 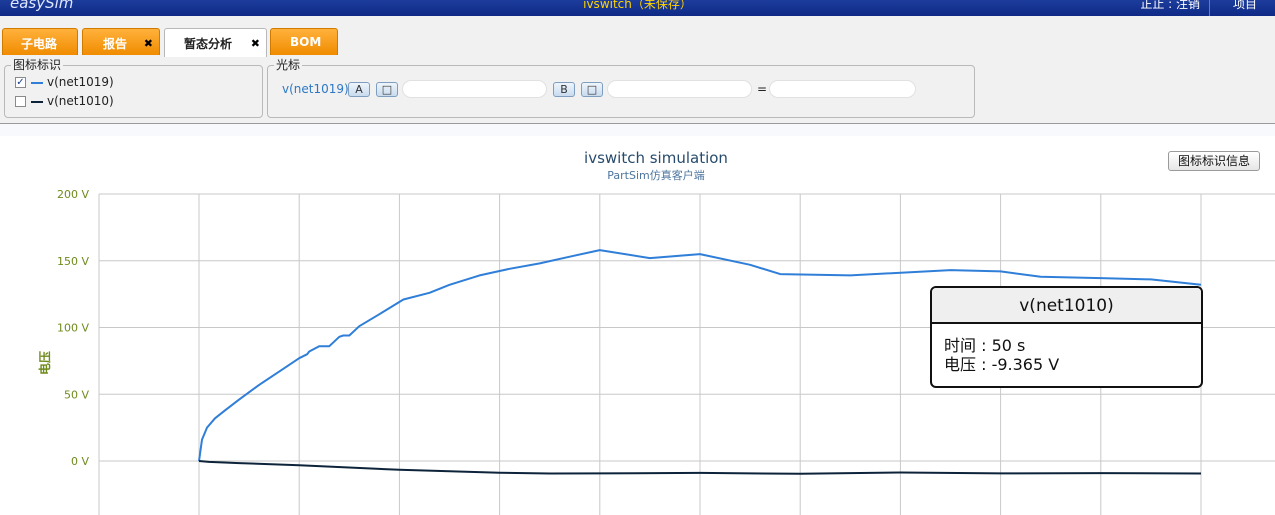 I want to click on tab-bom: BOM, so click(x=304, y=41).